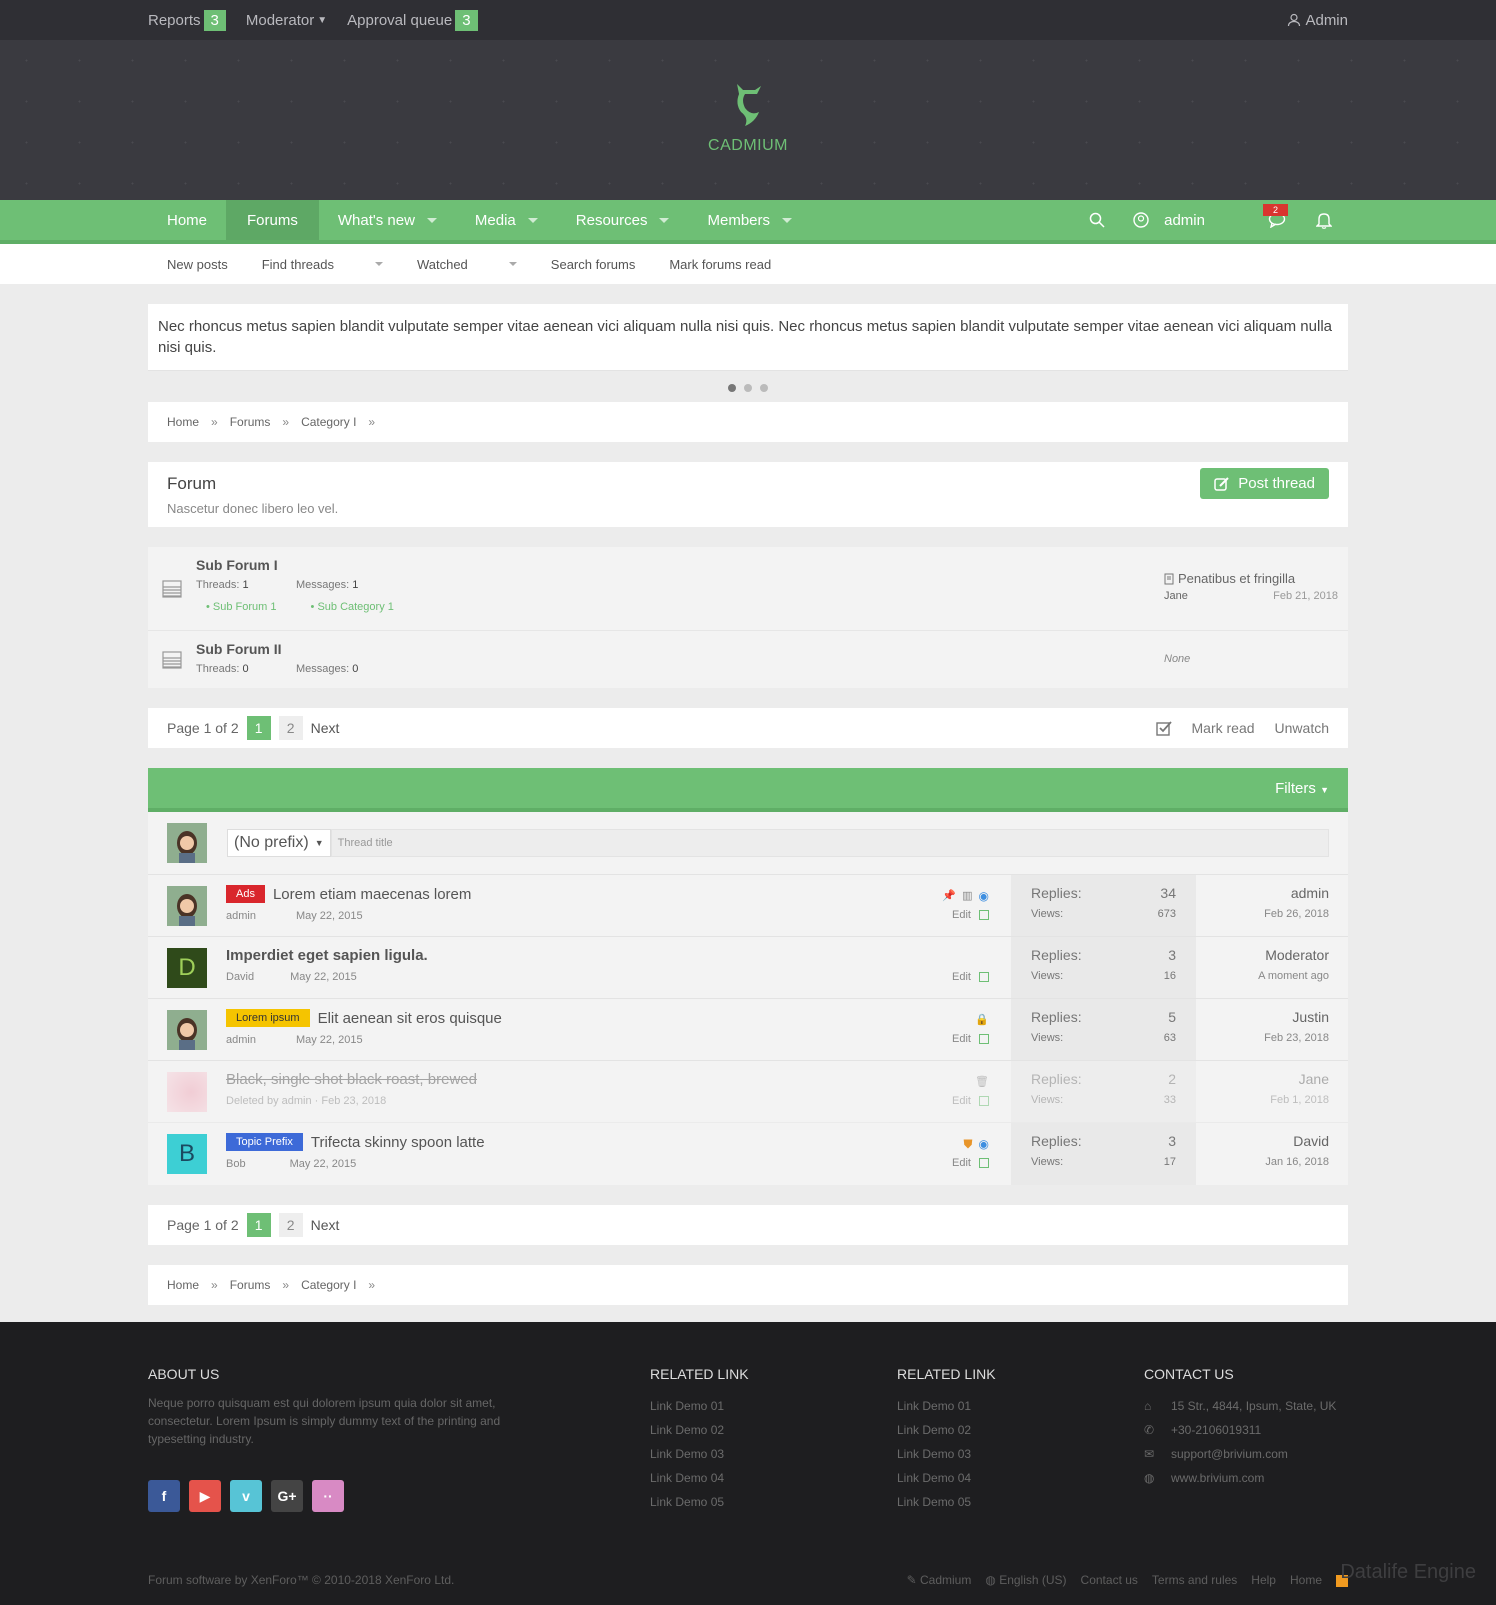 The image size is (1496, 1605). I want to click on alerts-button, so click(1327, 220).